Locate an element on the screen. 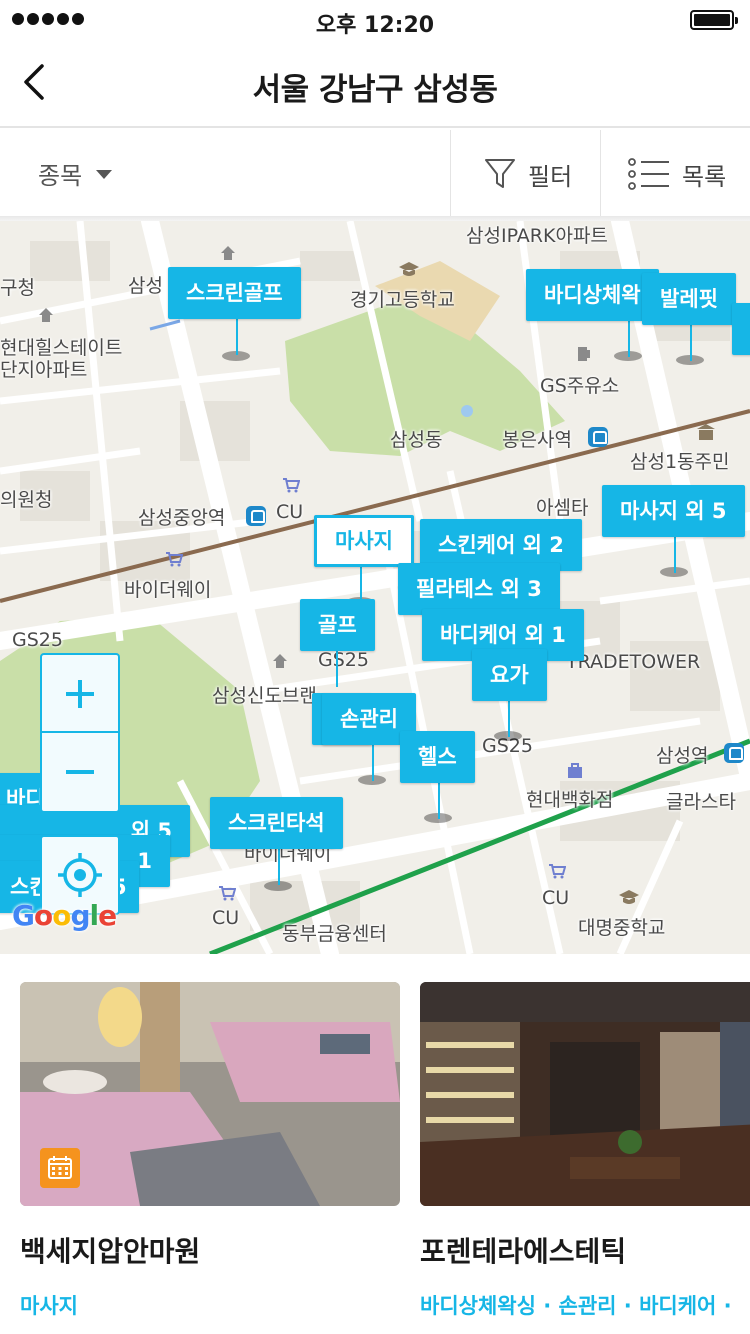 Image resolution: width=750 pixels, height=1334 pixels. battery-icon is located at coordinates (714, 20).